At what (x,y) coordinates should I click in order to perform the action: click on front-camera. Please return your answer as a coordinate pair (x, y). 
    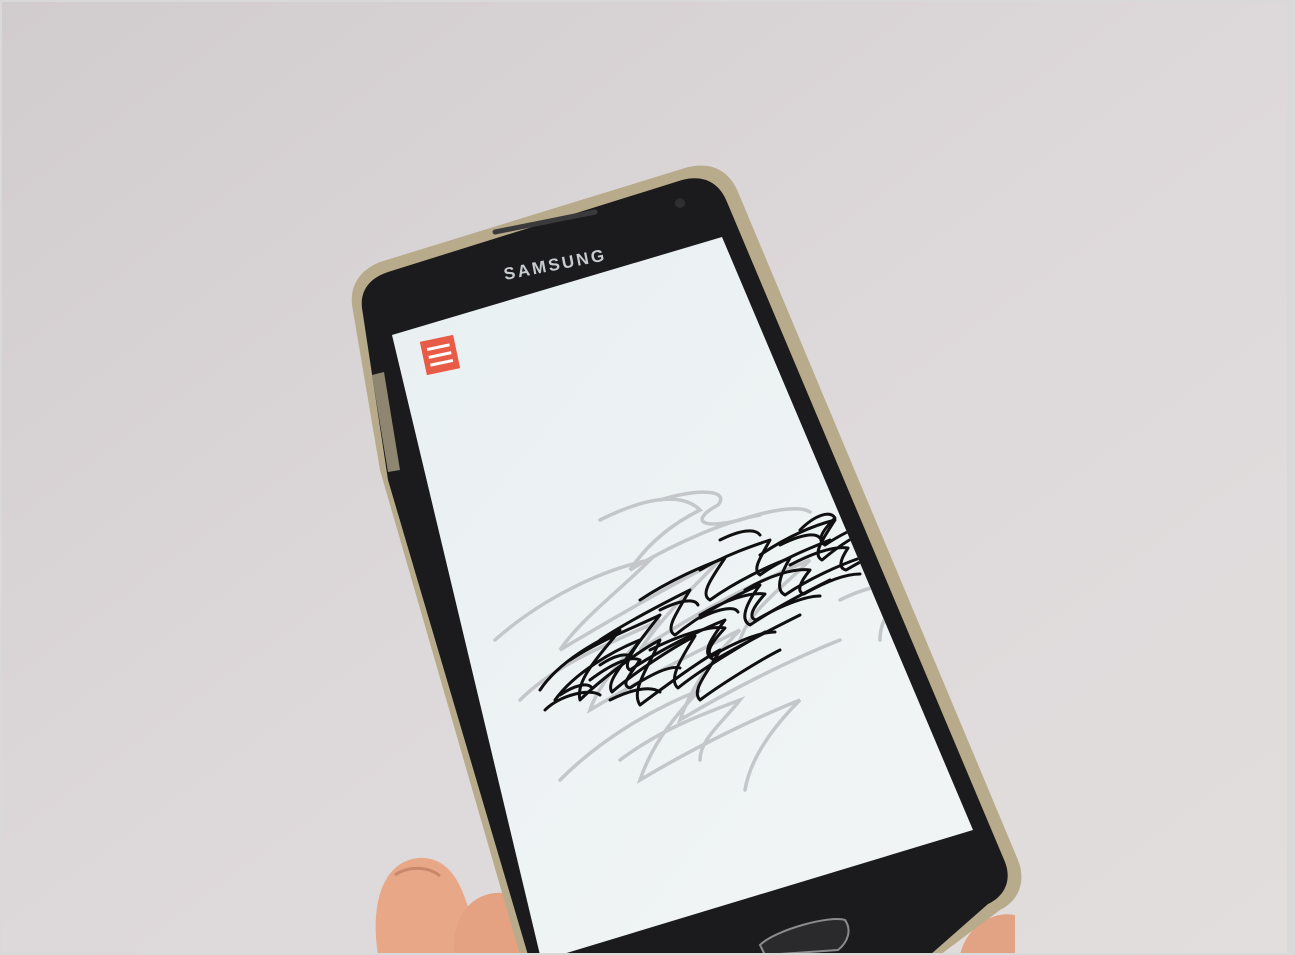
    Looking at the image, I should click on (680, 203).